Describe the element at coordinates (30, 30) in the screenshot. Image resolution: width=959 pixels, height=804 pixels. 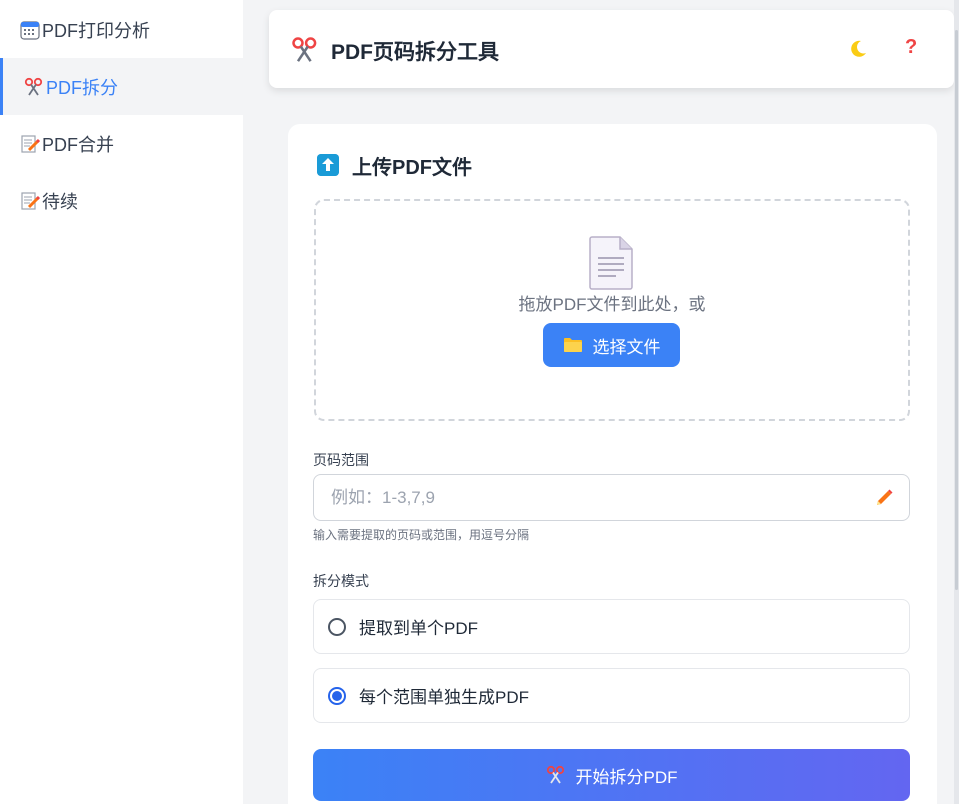
I see `calendar-icon` at that location.